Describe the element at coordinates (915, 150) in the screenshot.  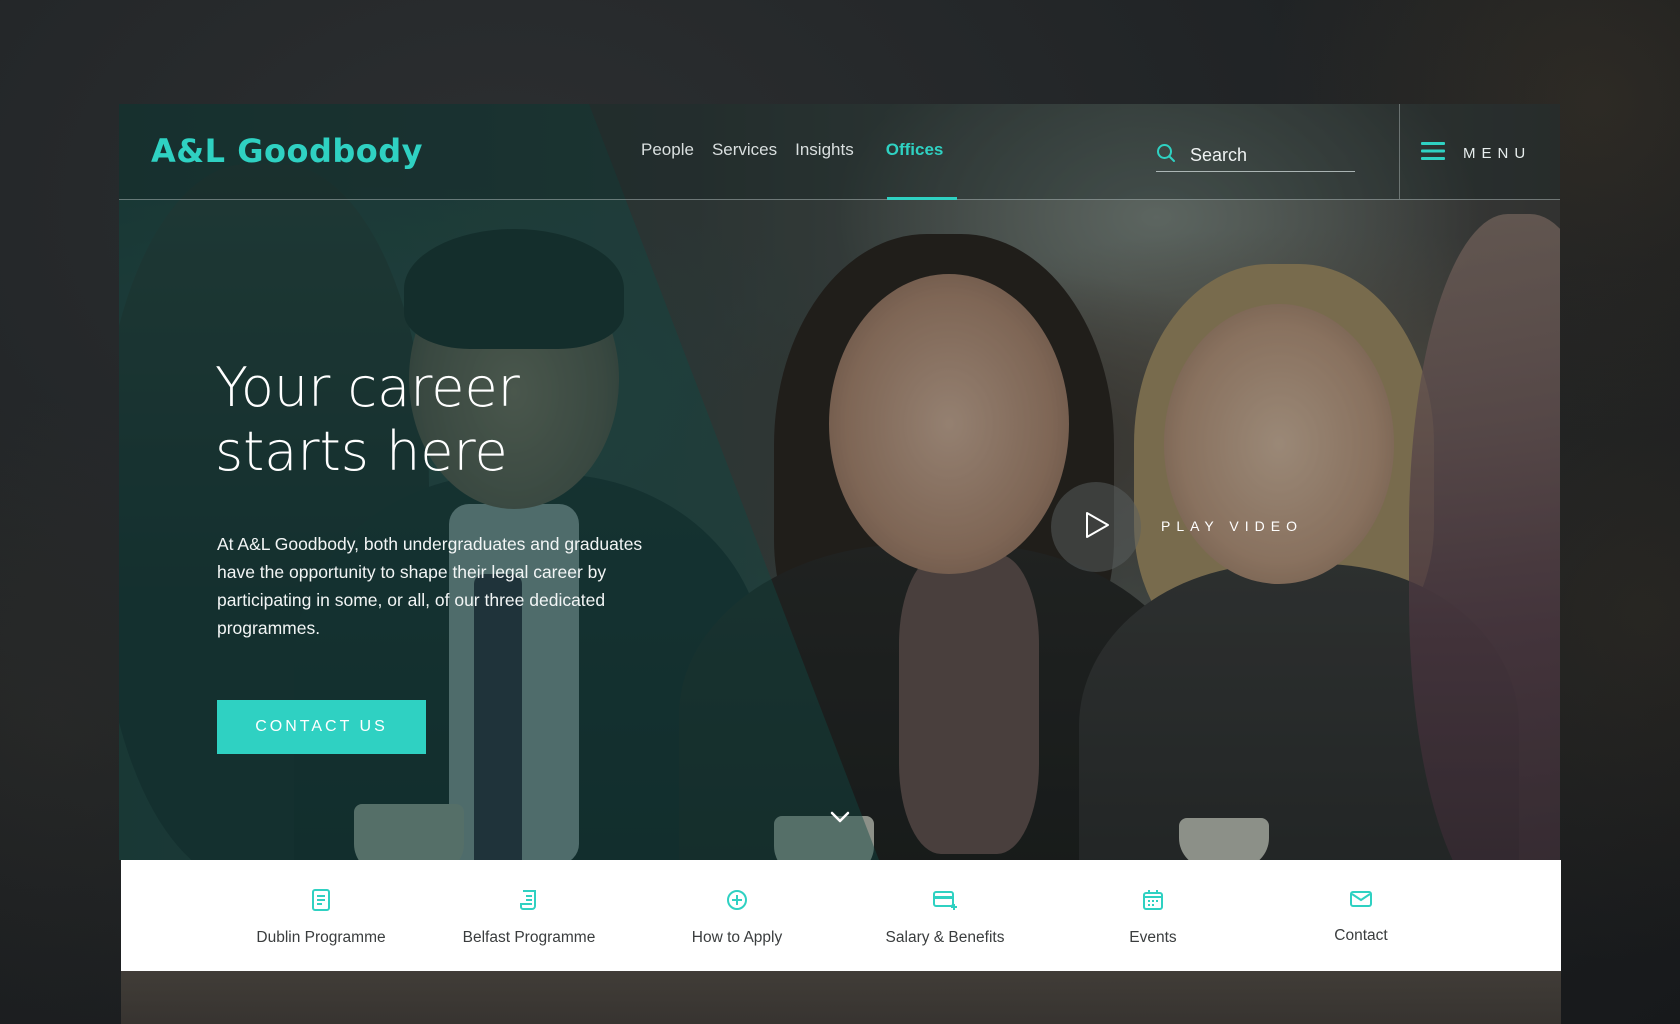
I see `nav-item-offices: Offices` at that location.